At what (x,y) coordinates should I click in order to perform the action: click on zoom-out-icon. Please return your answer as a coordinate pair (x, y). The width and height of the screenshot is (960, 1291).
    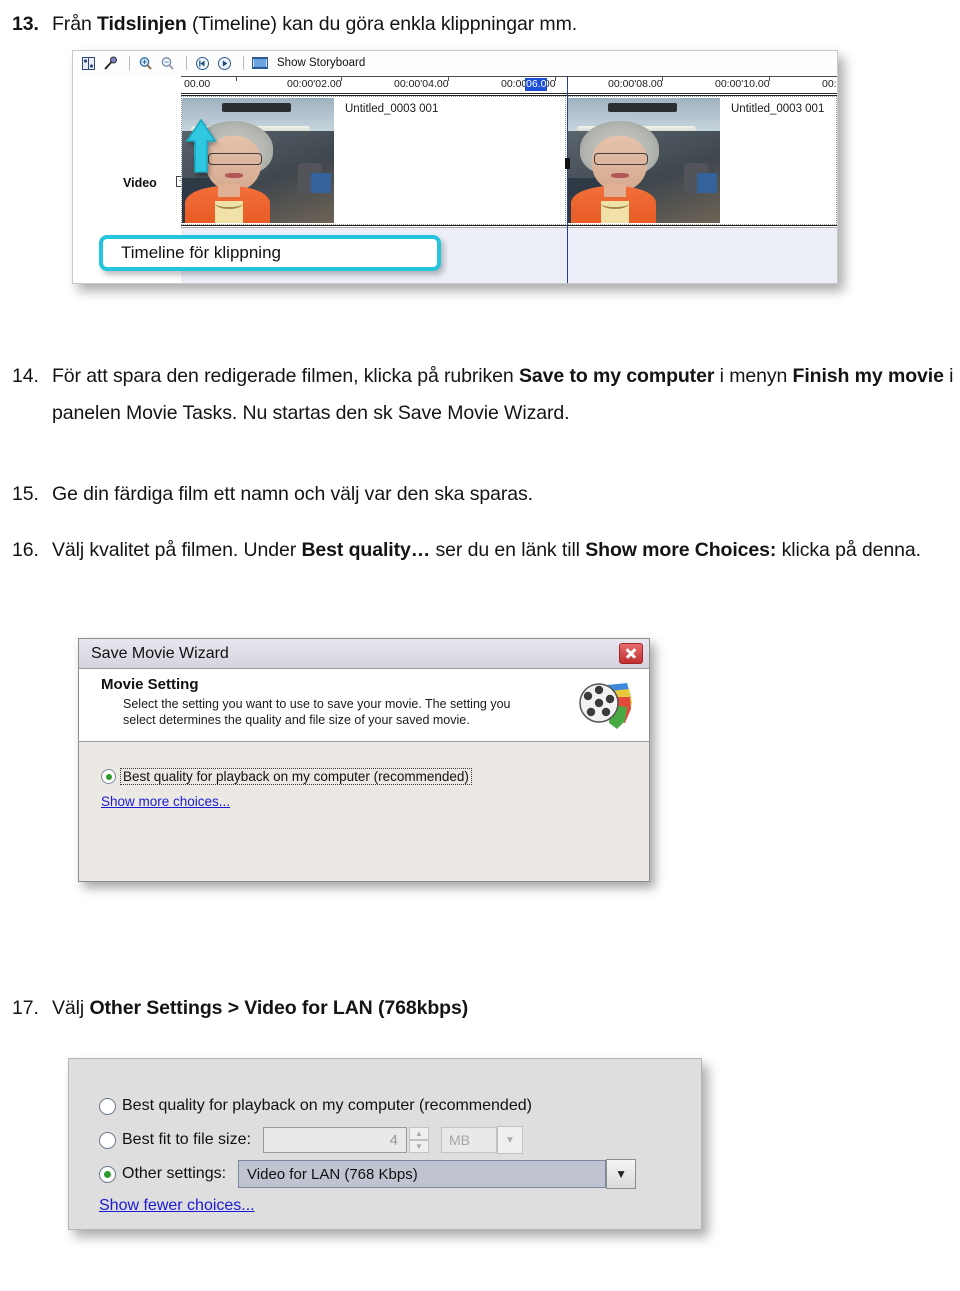
    Looking at the image, I should click on (167, 63).